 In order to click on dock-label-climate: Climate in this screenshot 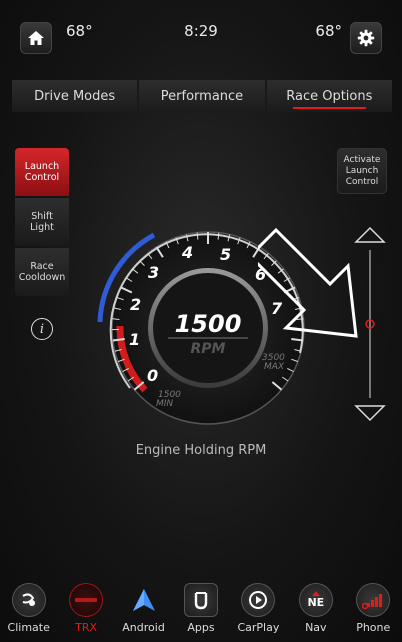, I will do `click(28, 627)`.